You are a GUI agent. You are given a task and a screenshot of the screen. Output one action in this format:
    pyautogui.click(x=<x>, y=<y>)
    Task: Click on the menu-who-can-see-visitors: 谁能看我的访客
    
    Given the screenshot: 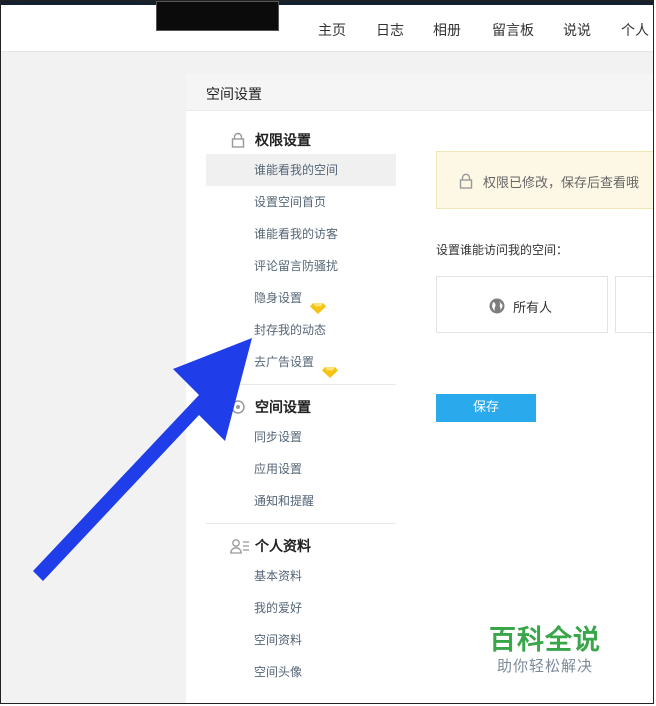 What is the action you would take?
    pyautogui.click(x=301, y=234)
    